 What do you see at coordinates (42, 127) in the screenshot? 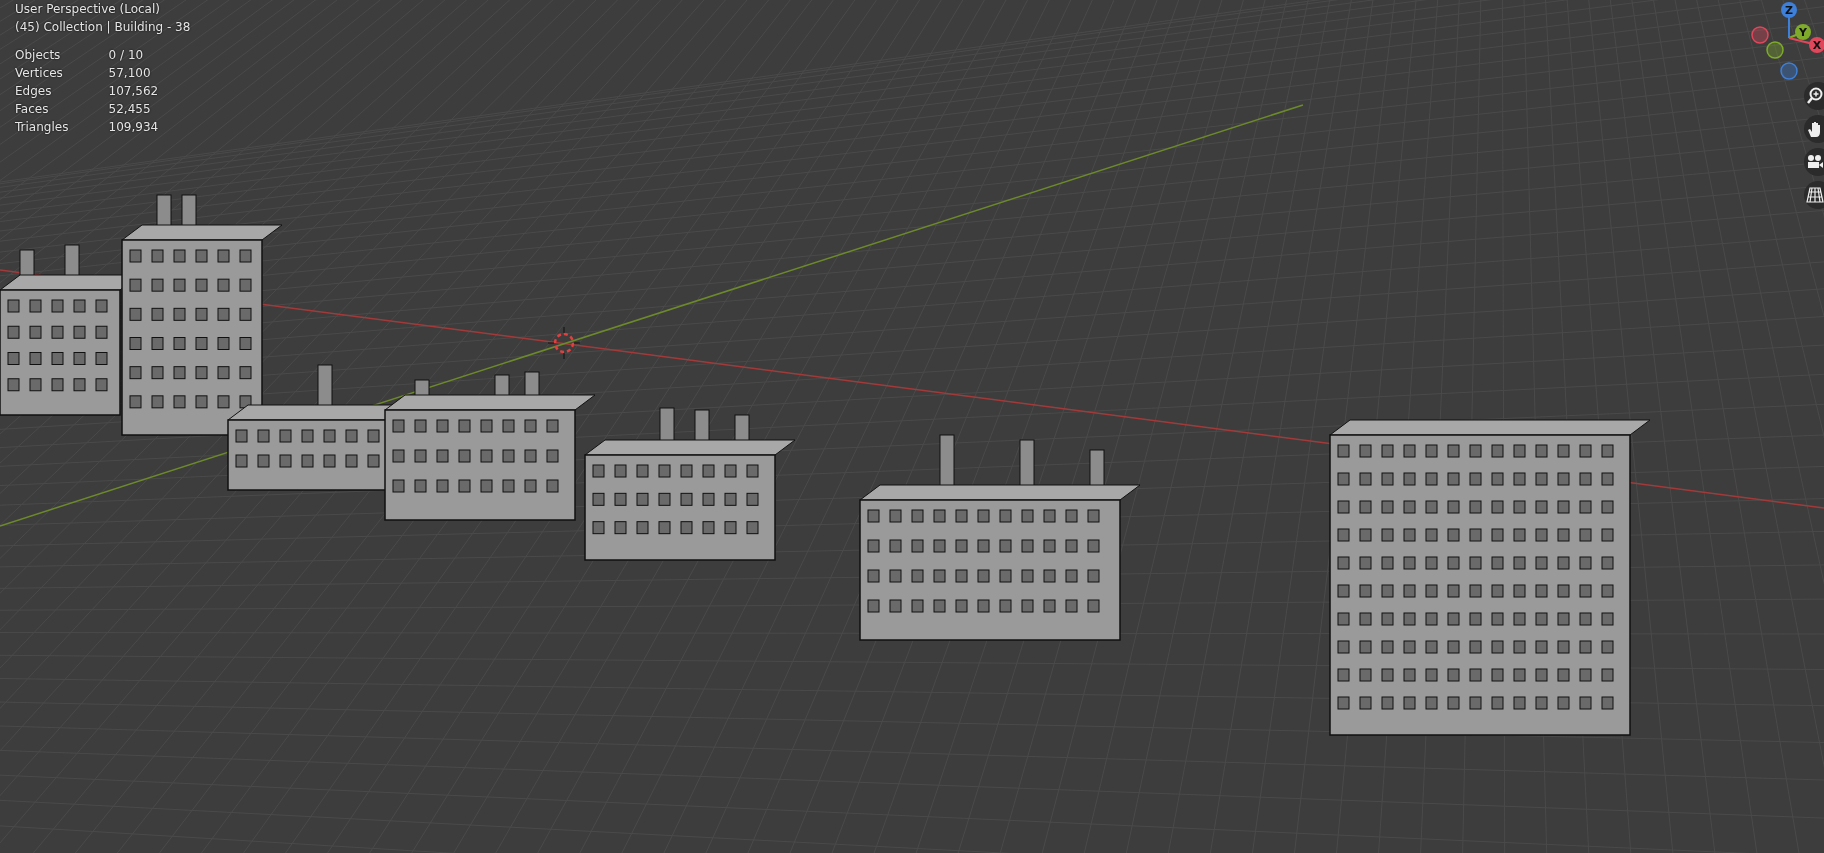
I see `statistic-label: Triangles` at bounding box center [42, 127].